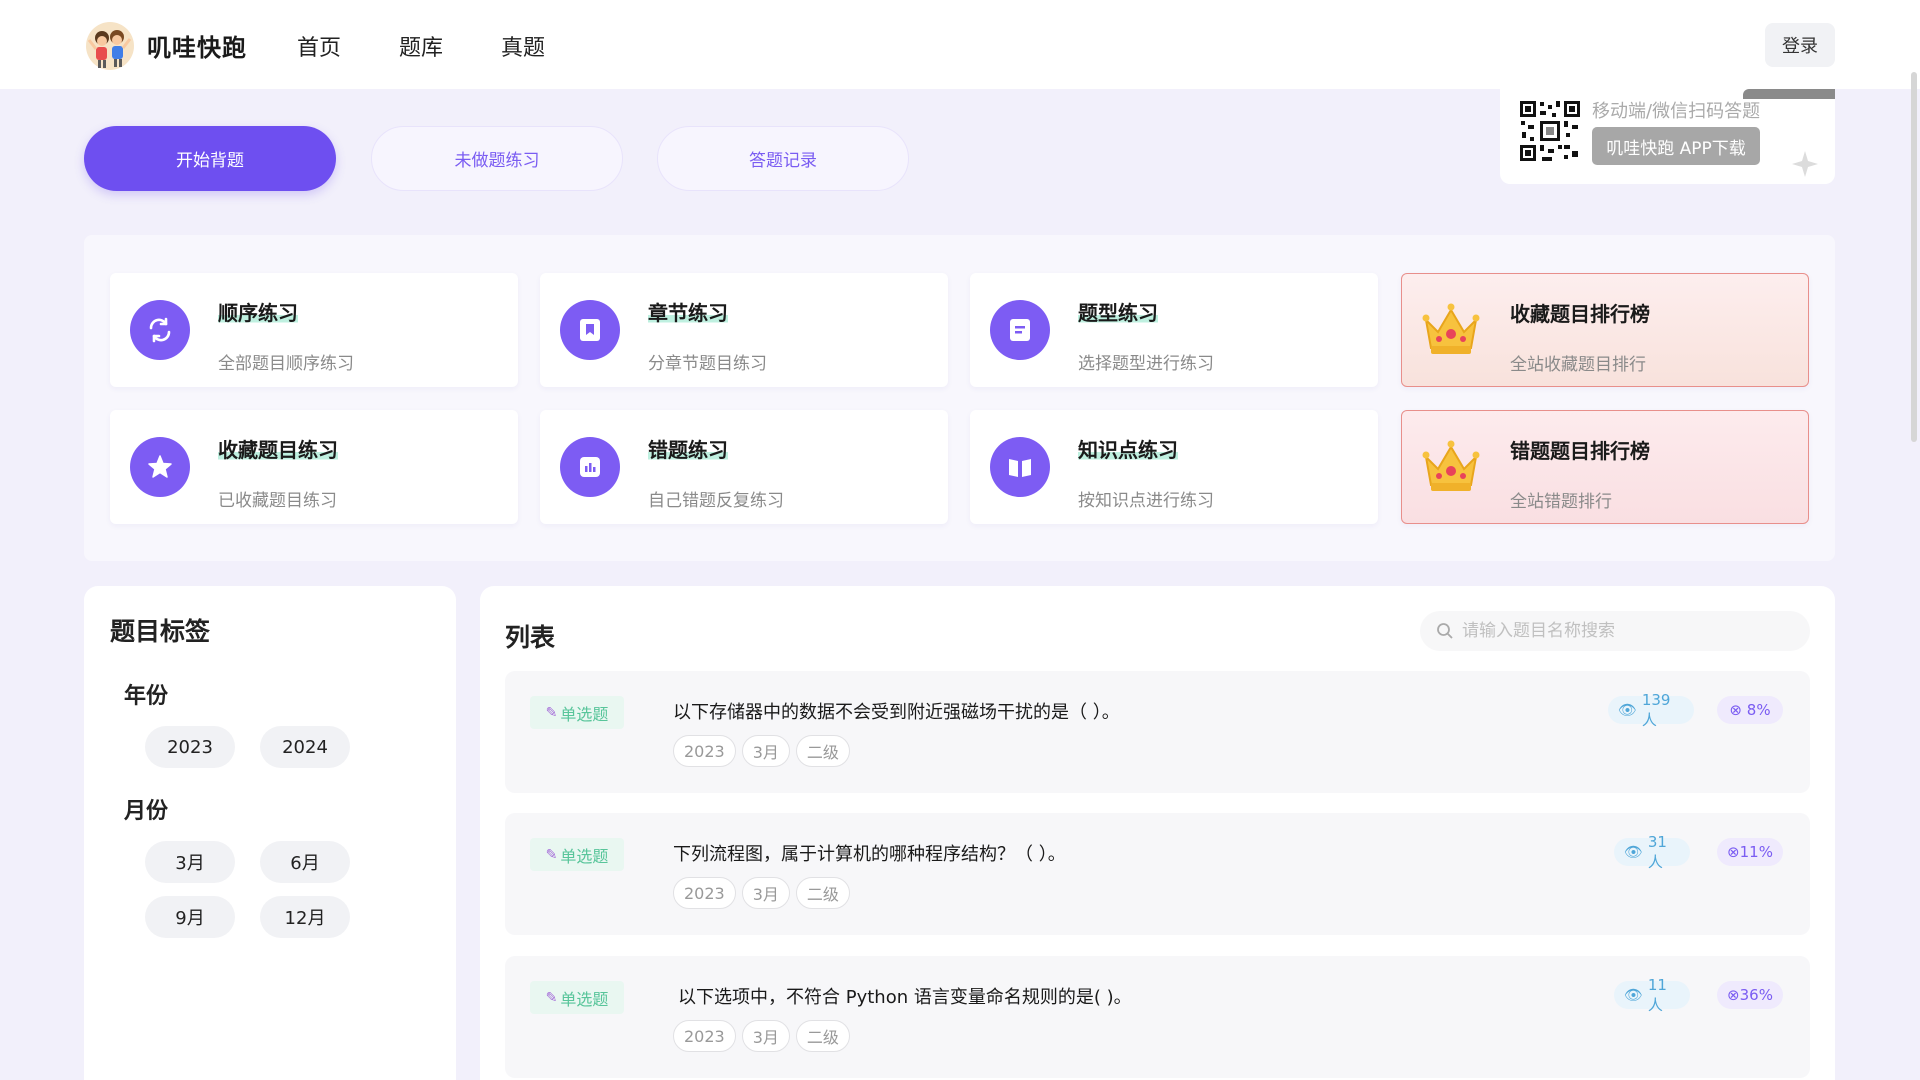  I want to click on tags-title: 题目标签, so click(160, 631).